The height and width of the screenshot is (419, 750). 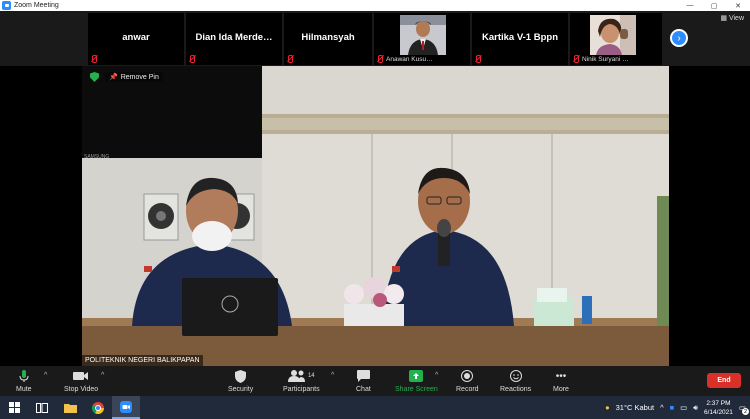 I want to click on participant-tile: anwar, so click(x=136, y=39).